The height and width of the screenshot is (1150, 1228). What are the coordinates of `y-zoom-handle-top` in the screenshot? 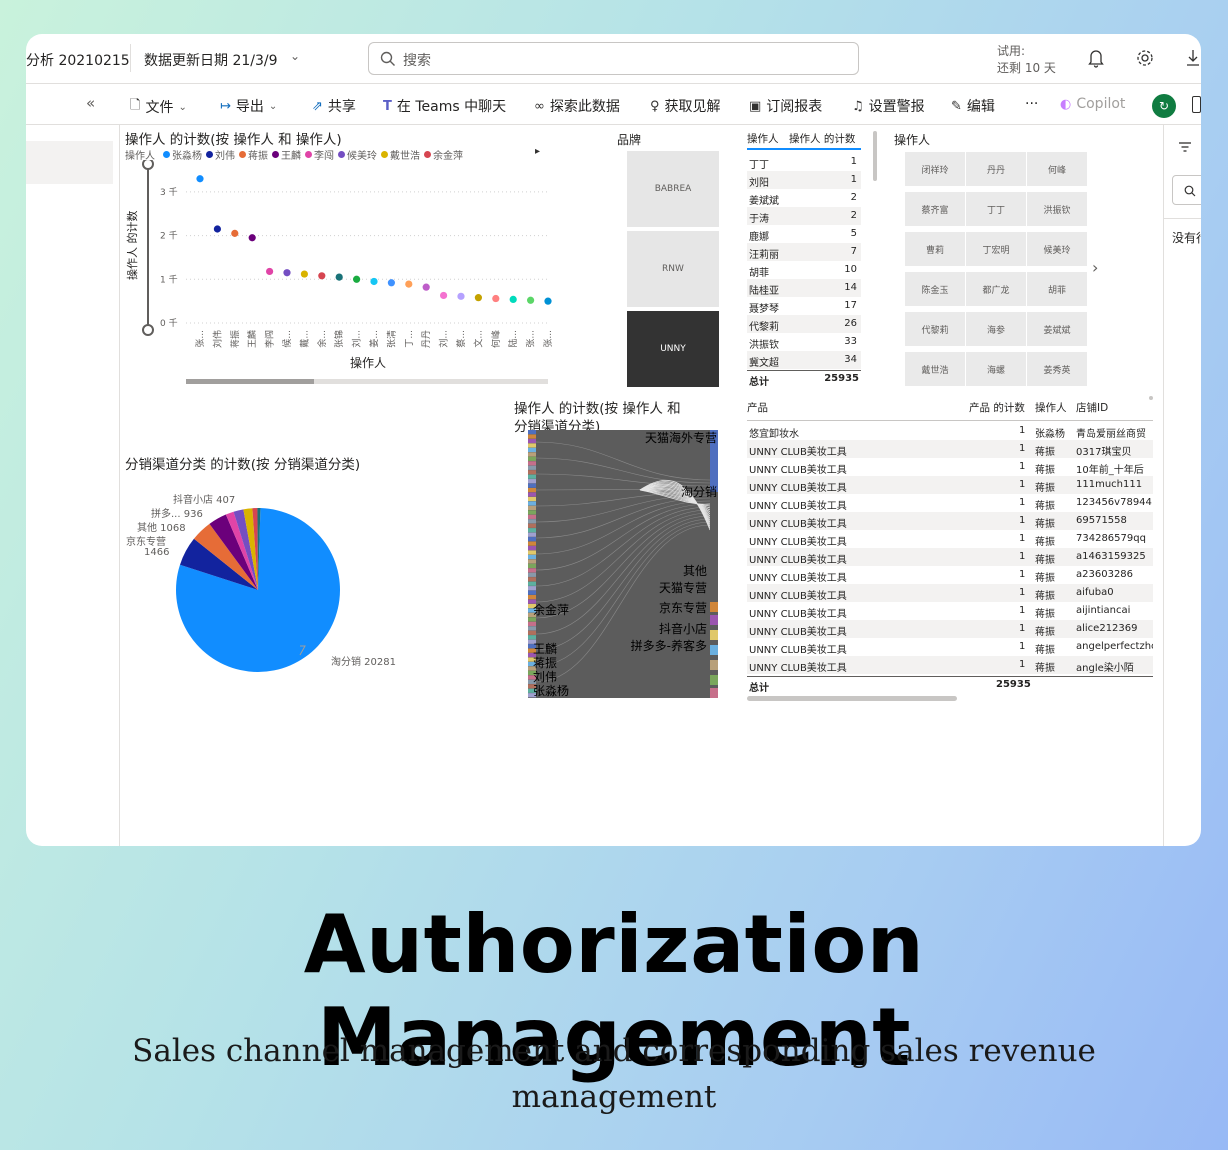 It's located at (148, 165).